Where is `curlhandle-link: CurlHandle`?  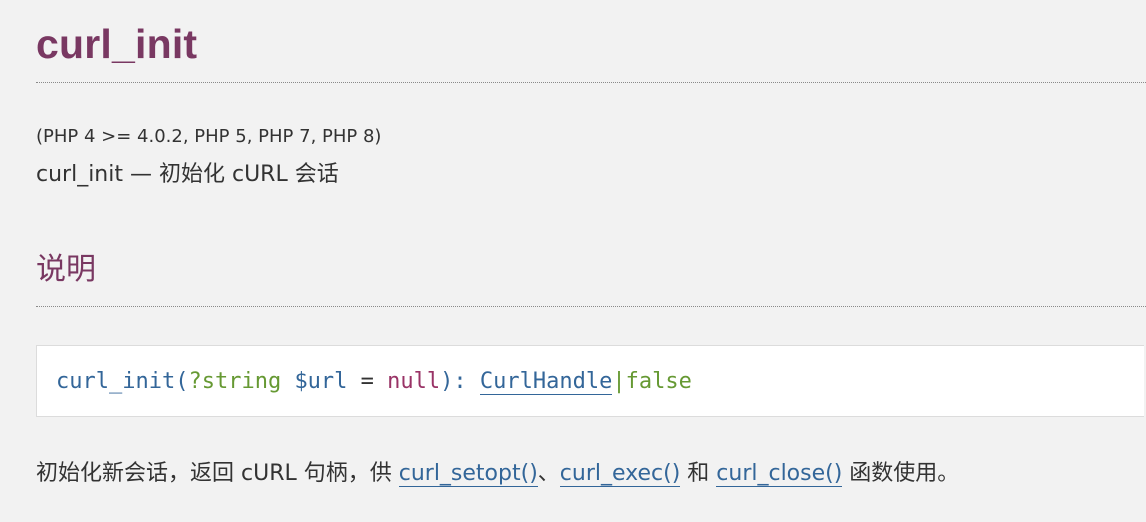
curlhandle-link: CurlHandle is located at coordinates (546, 382).